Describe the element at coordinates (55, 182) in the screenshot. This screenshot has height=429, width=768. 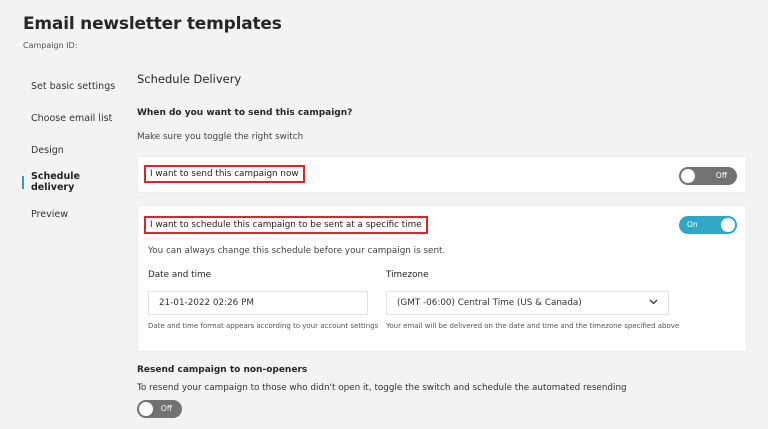
I see `sidebar-item-label: Schedule delivery` at that location.